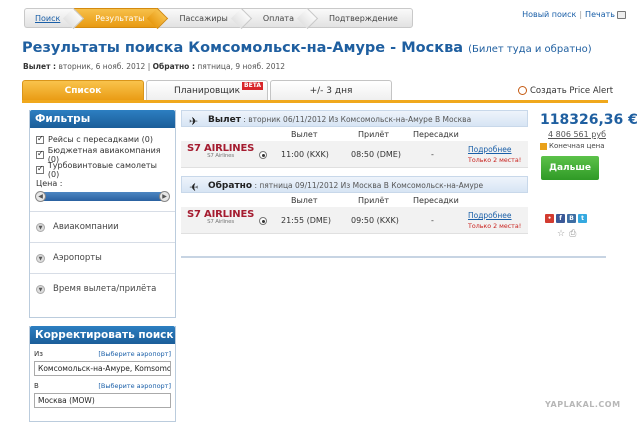  I want to click on filter-turboprop-label: Турбовинтовые самолеты (0), so click(102, 169).